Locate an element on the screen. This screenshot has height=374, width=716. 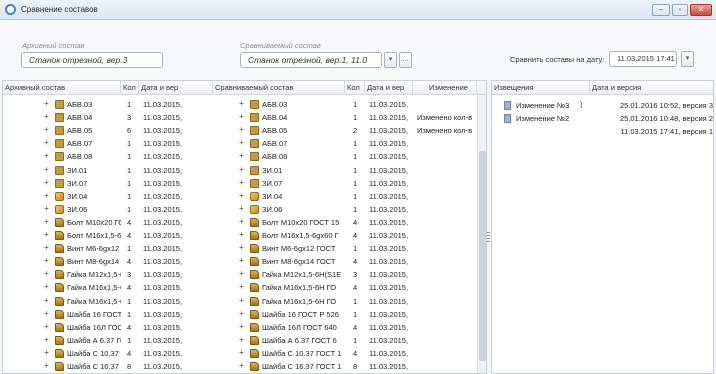
header-change: Изменение is located at coordinates (445, 88).